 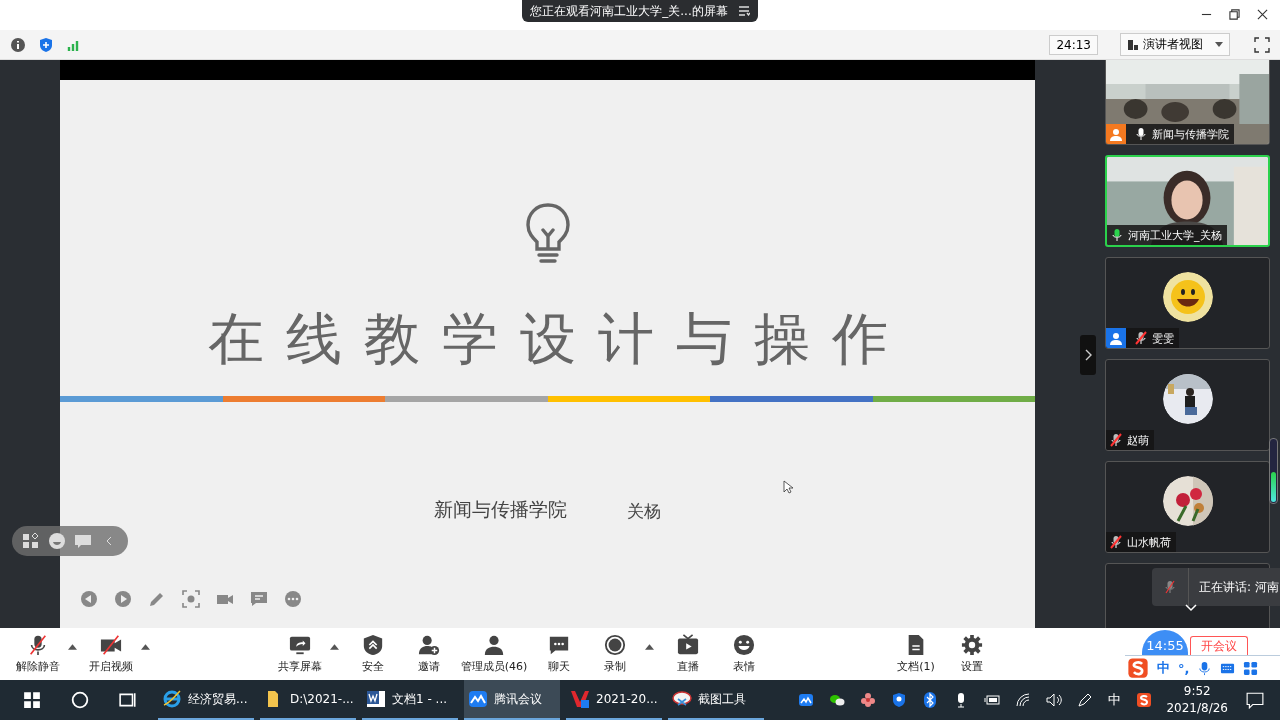 I want to click on elapsed-time: 24:13, so click(x=1073, y=44).